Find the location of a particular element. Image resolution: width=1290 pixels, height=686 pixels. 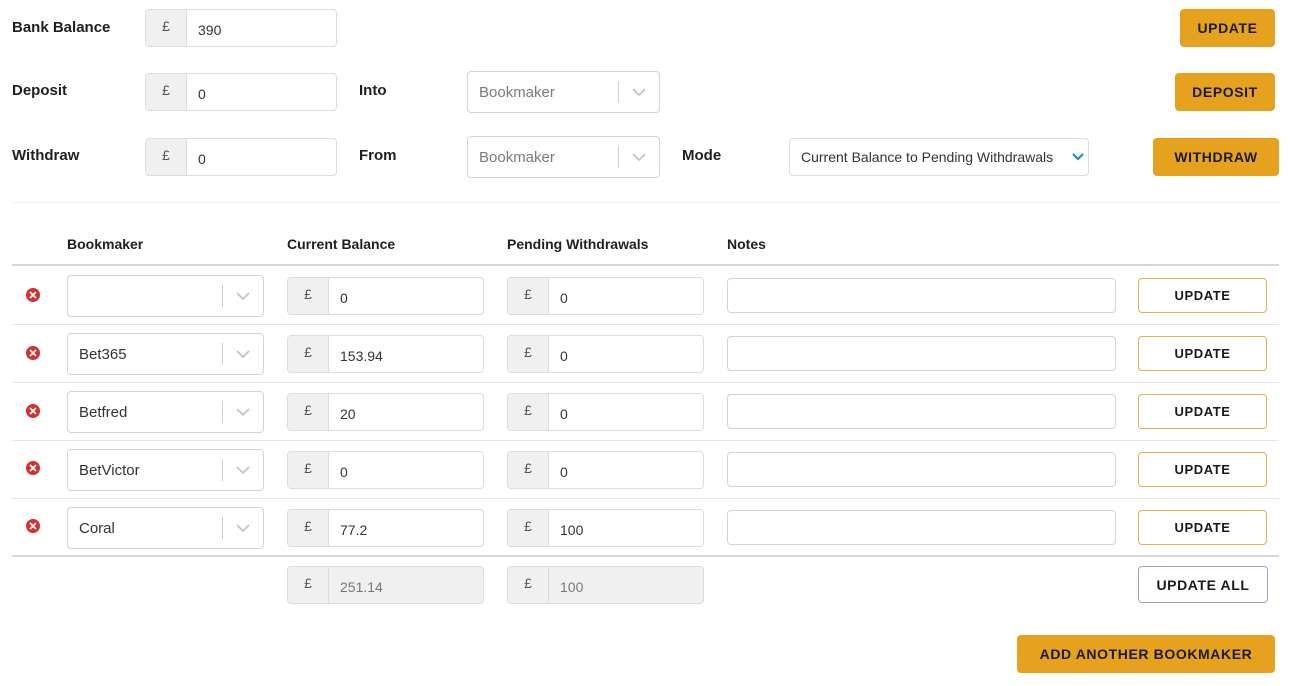

withdraw-button: WITHDRAW is located at coordinates (1216, 157).